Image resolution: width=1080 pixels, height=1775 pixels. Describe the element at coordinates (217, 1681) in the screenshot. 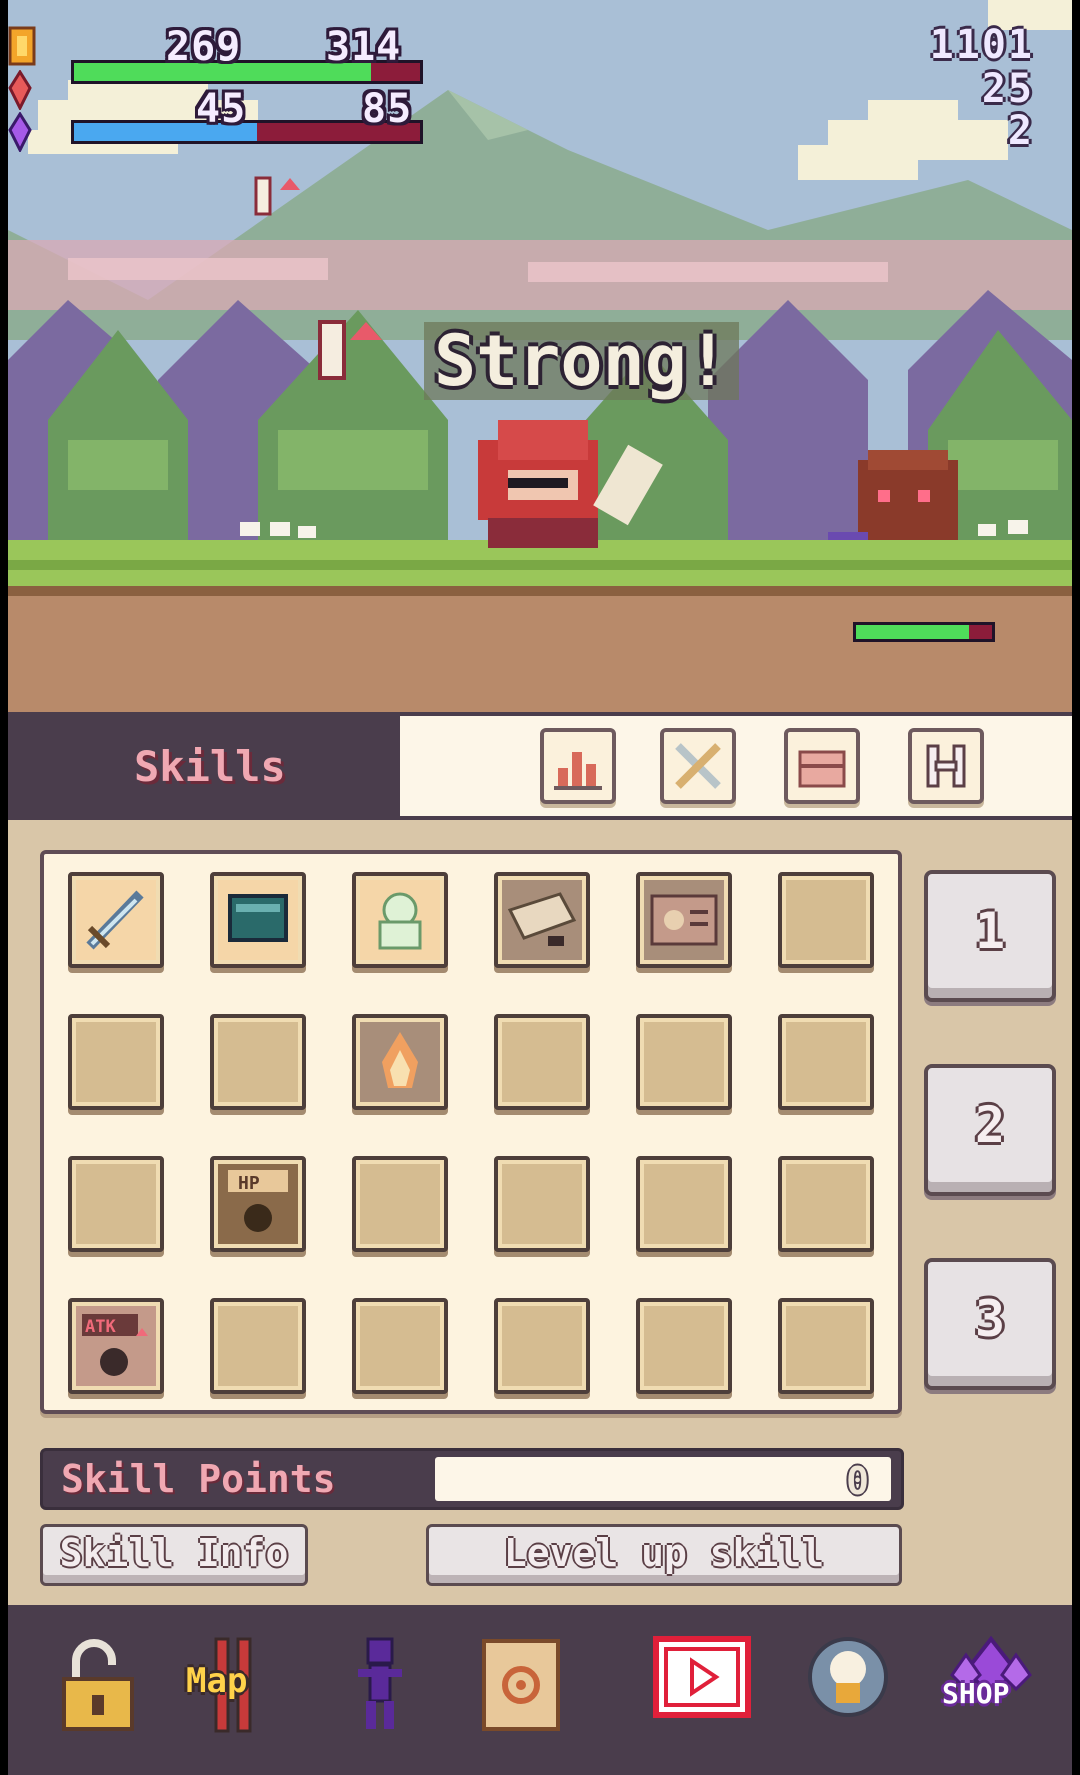

I see `nav-map-label: Map` at that location.